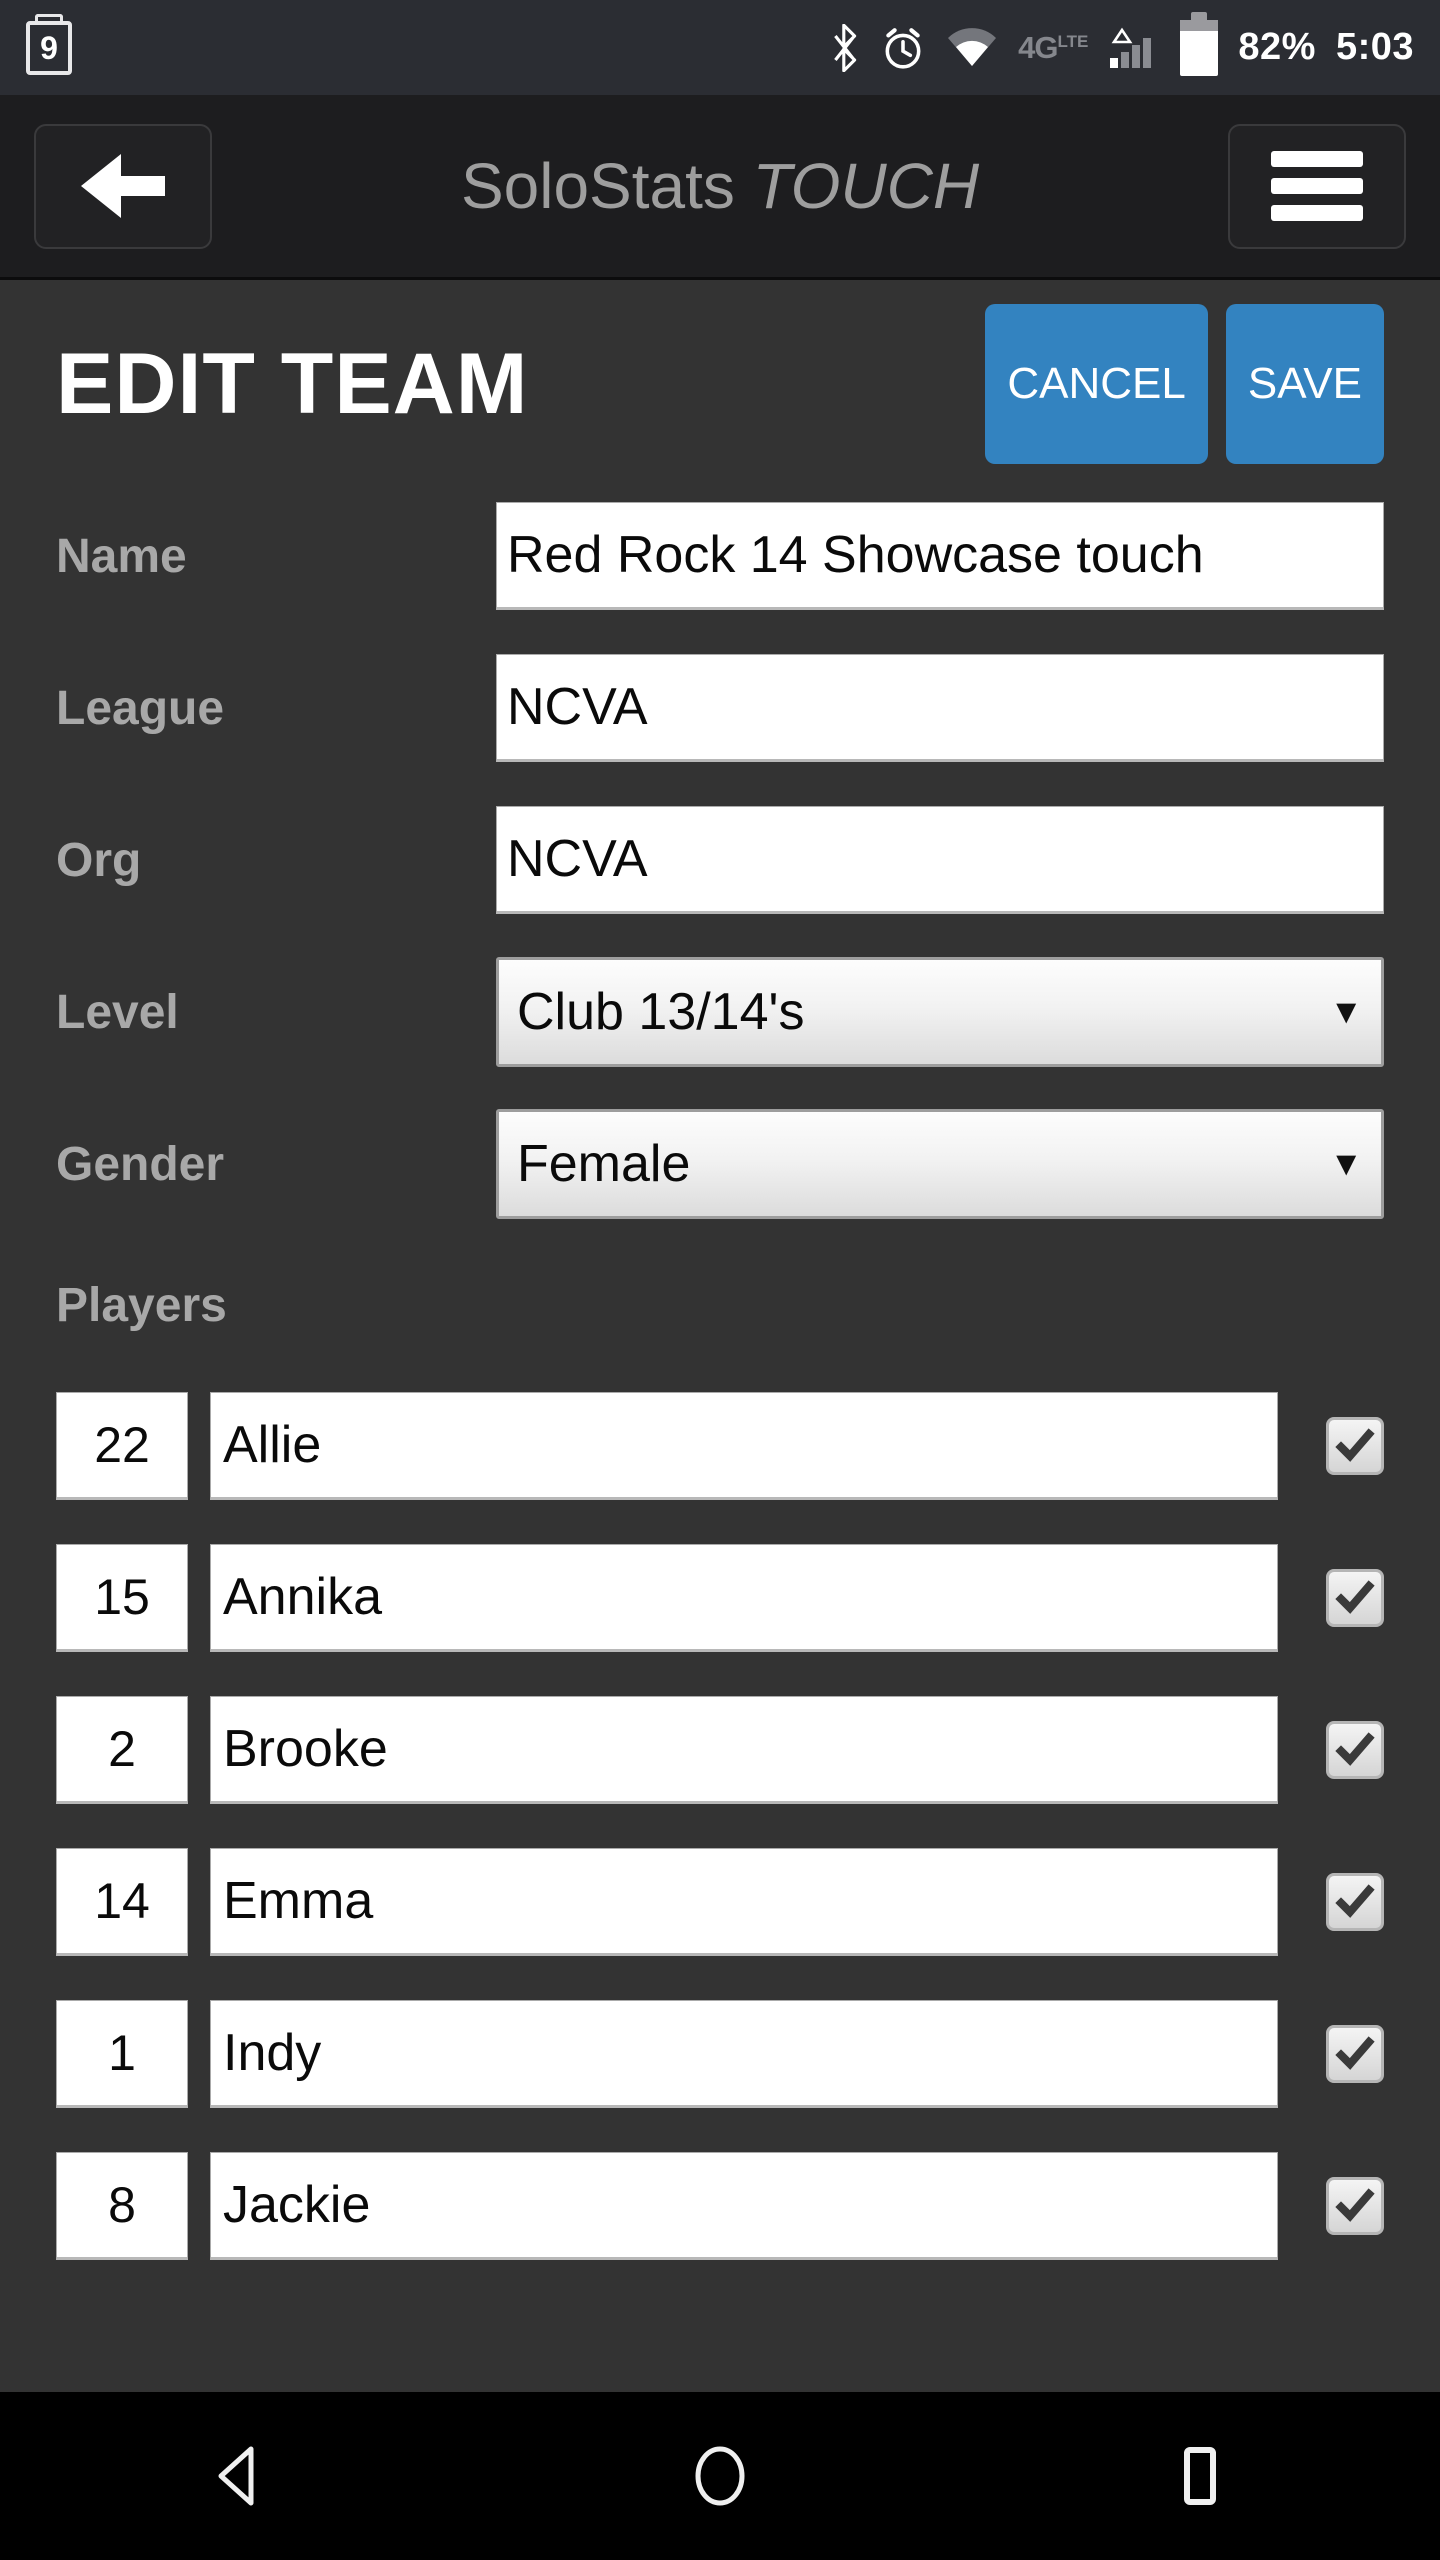 The image size is (1440, 2560). What do you see at coordinates (940, 860) in the screenshot?
I see `org-input: NCVA` at bounding box center [940, 860].